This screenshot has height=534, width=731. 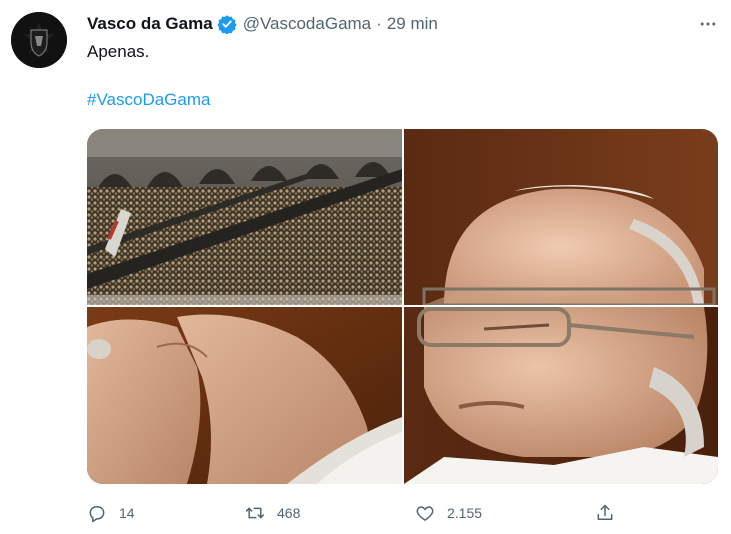 I want to click on stadium-crowd-image, so click(x=244, y=217).